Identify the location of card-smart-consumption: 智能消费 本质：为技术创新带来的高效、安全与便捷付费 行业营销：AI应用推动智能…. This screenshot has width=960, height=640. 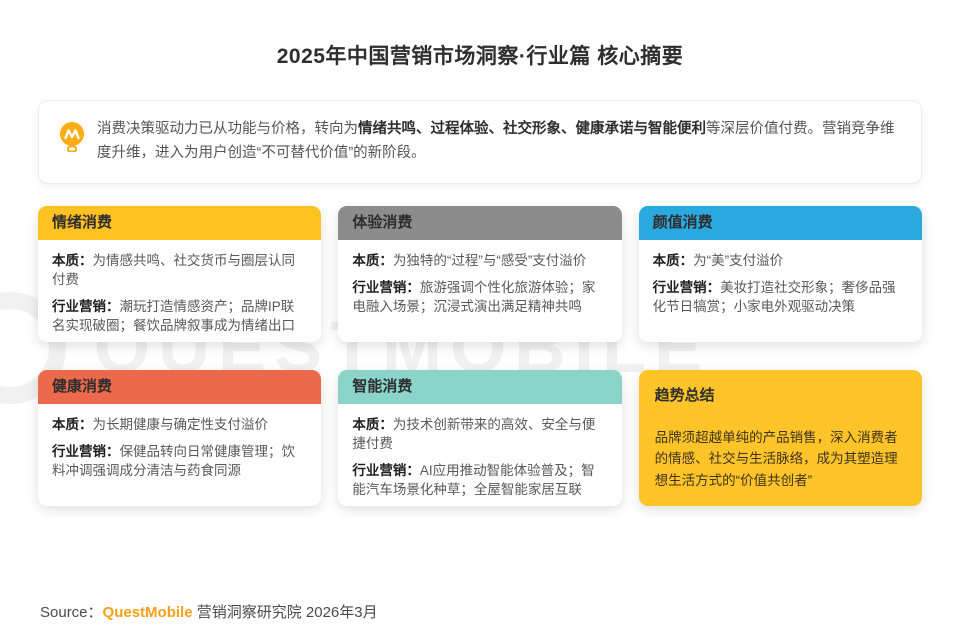
(480, 437).